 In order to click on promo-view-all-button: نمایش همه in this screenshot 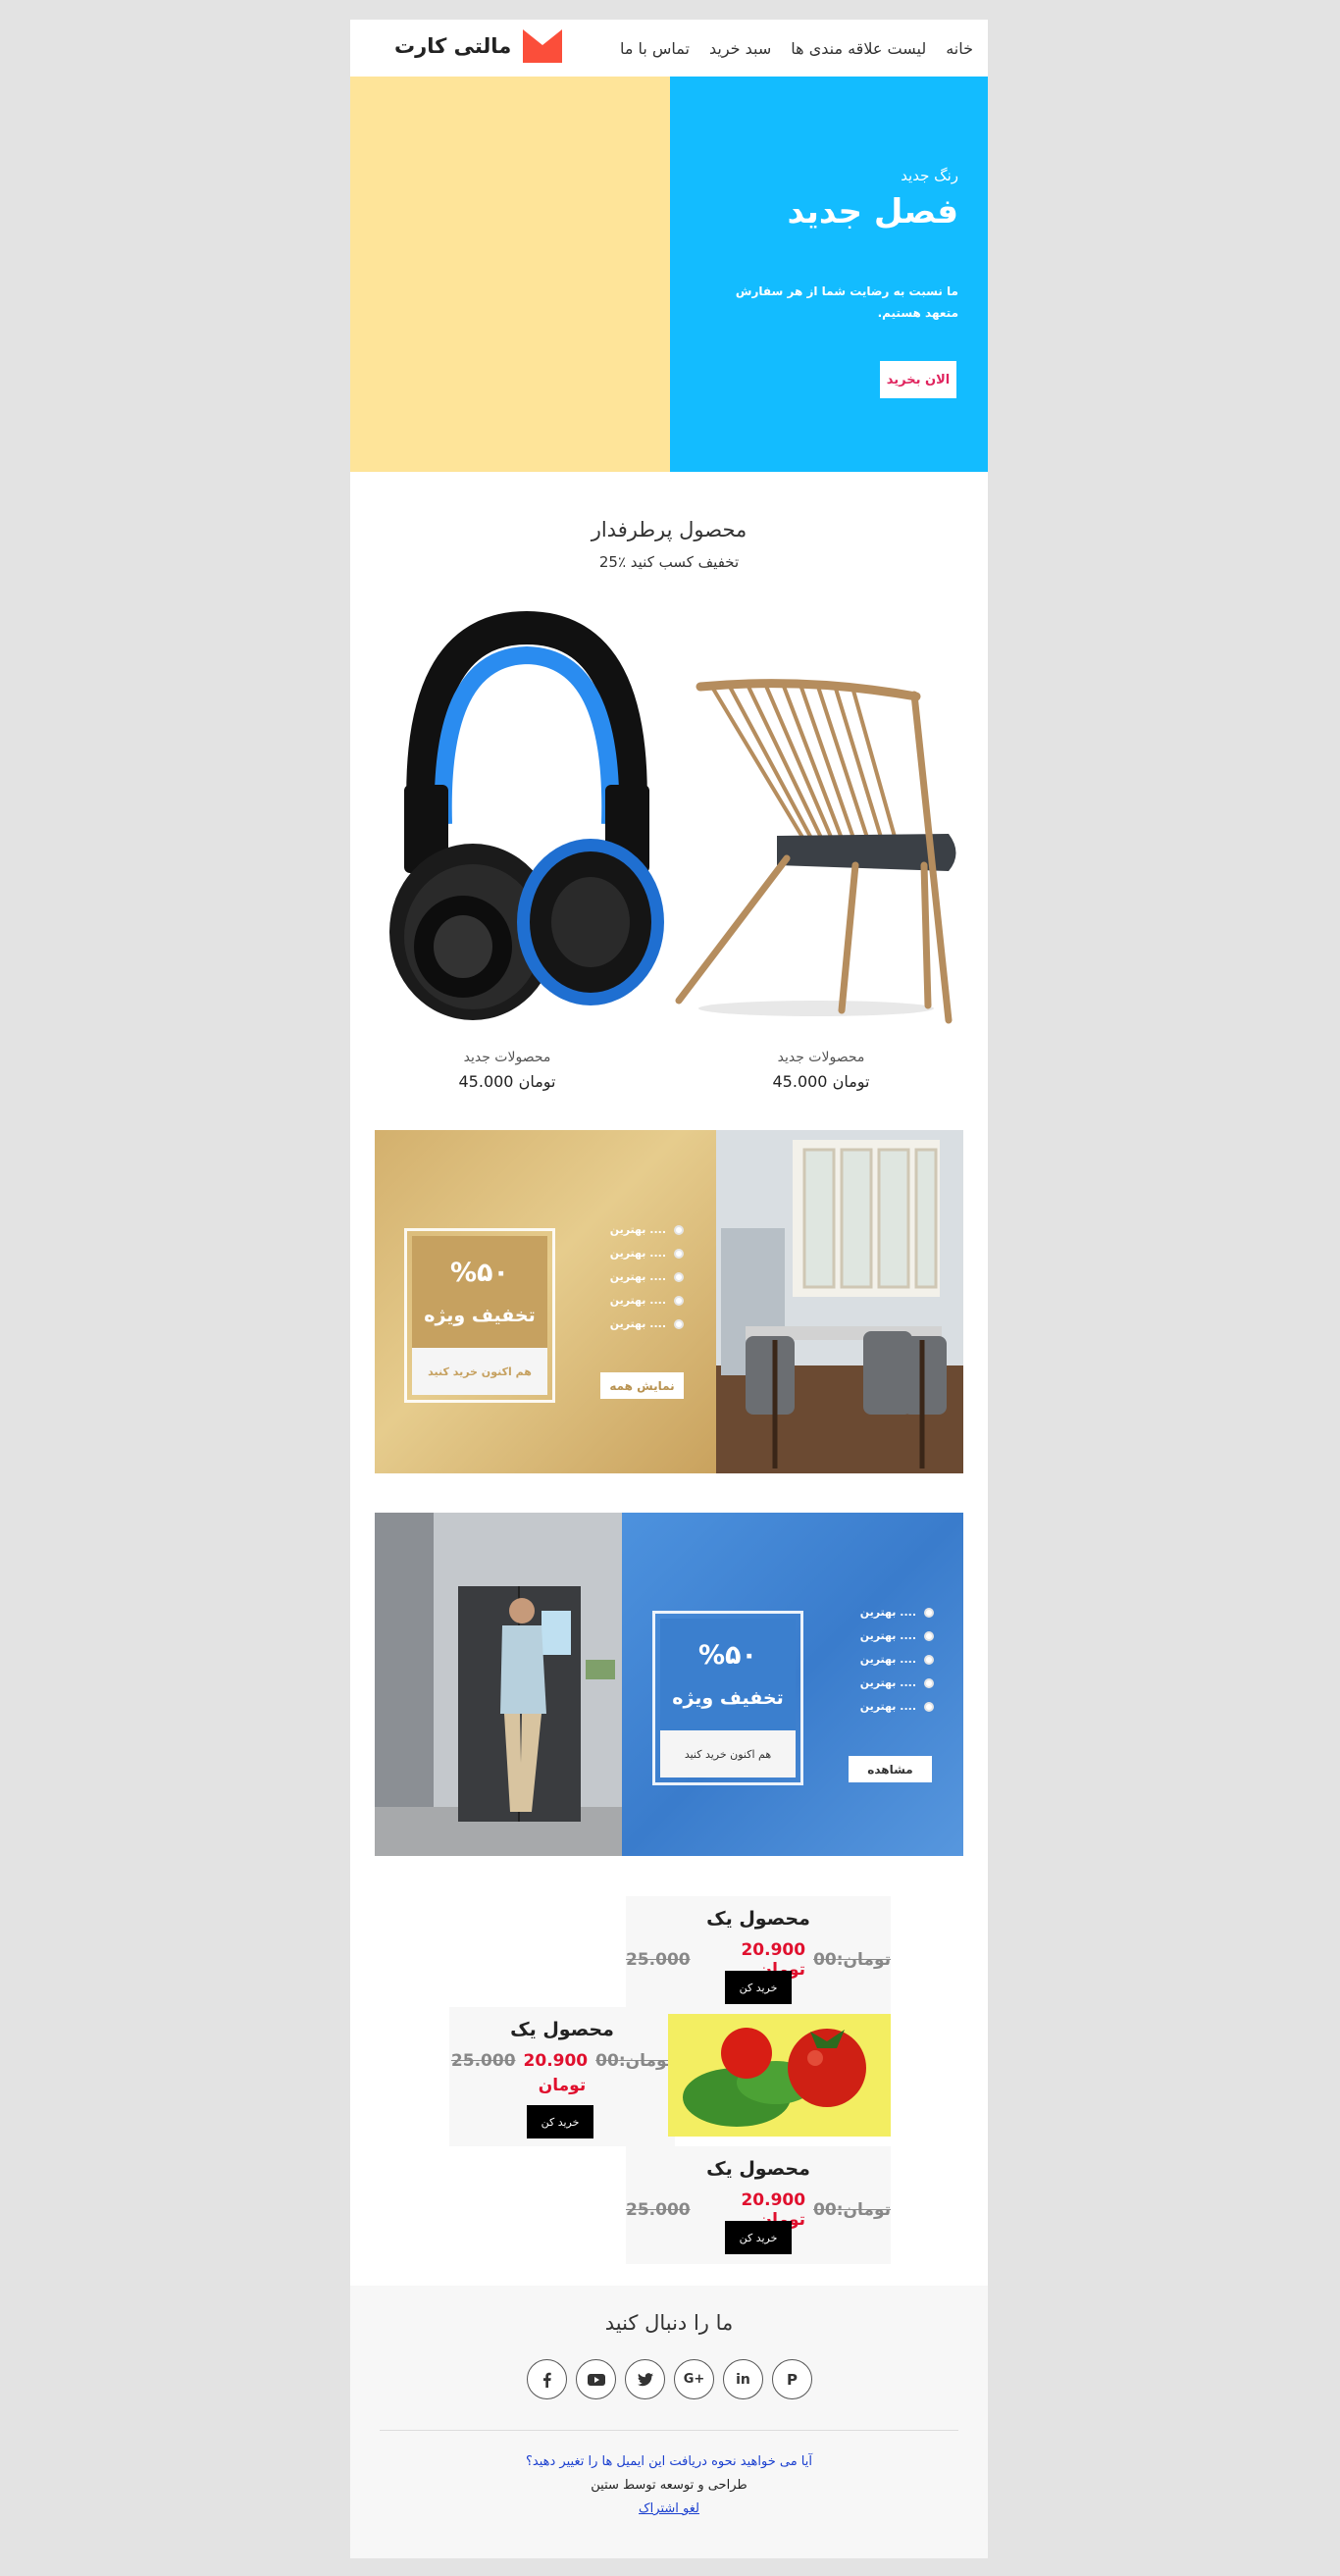, I will do `click(642, 1385)`.